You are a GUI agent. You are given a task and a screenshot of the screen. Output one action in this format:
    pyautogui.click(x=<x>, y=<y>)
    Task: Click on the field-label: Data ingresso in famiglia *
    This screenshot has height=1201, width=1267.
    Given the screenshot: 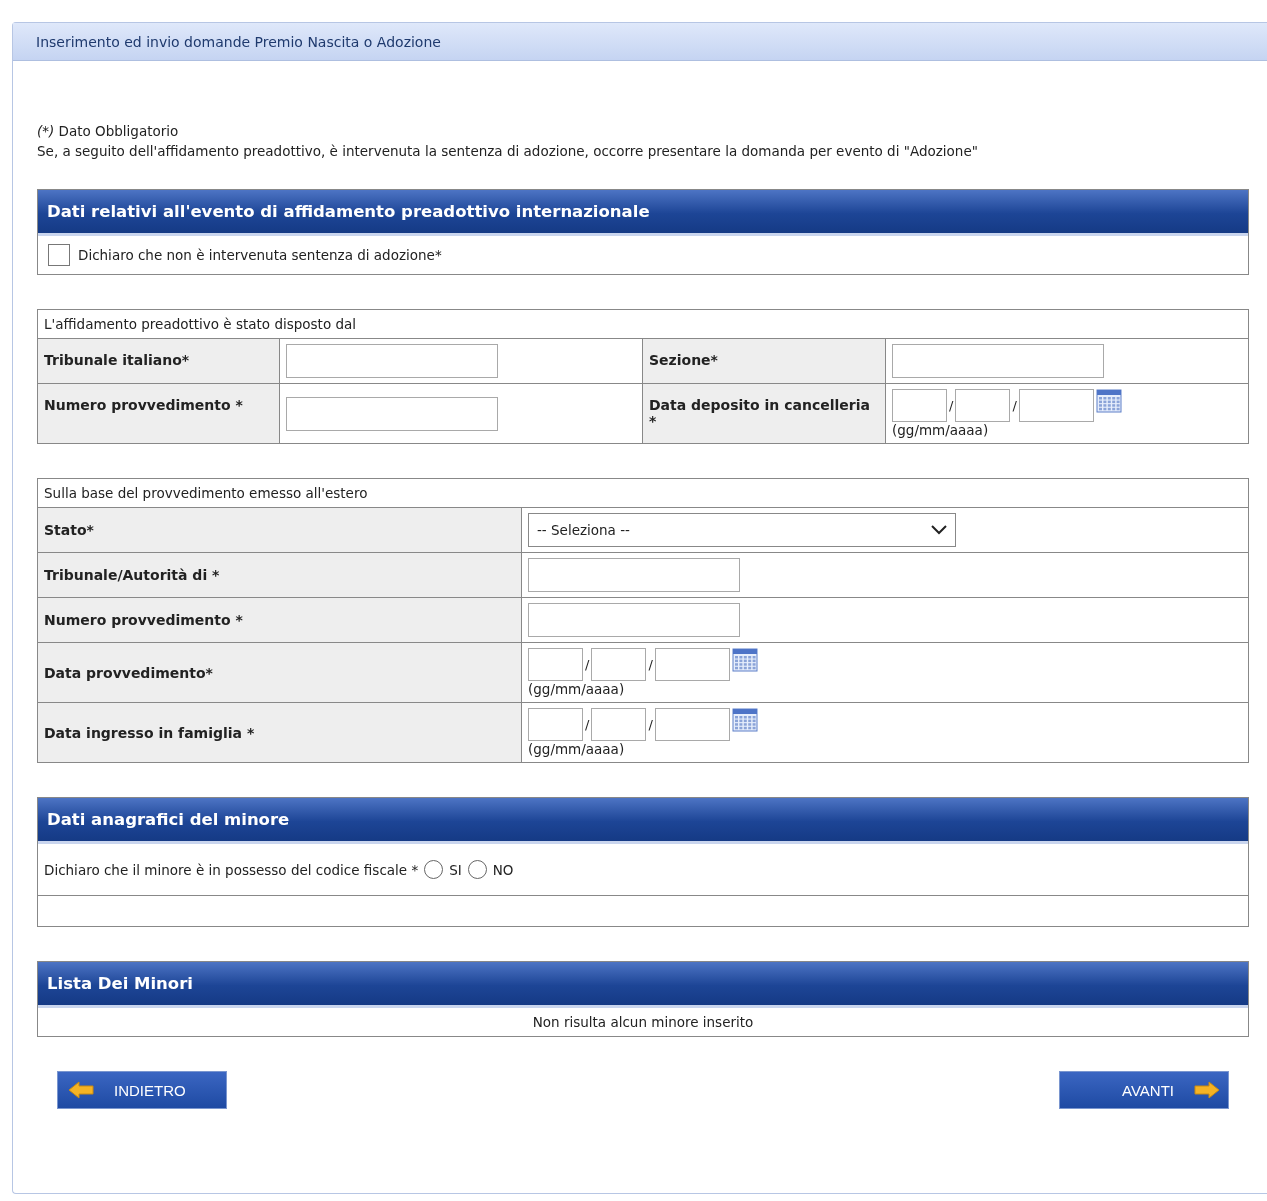 What is the action you would take?
    pyautogui.click(x=280, y=732)
    